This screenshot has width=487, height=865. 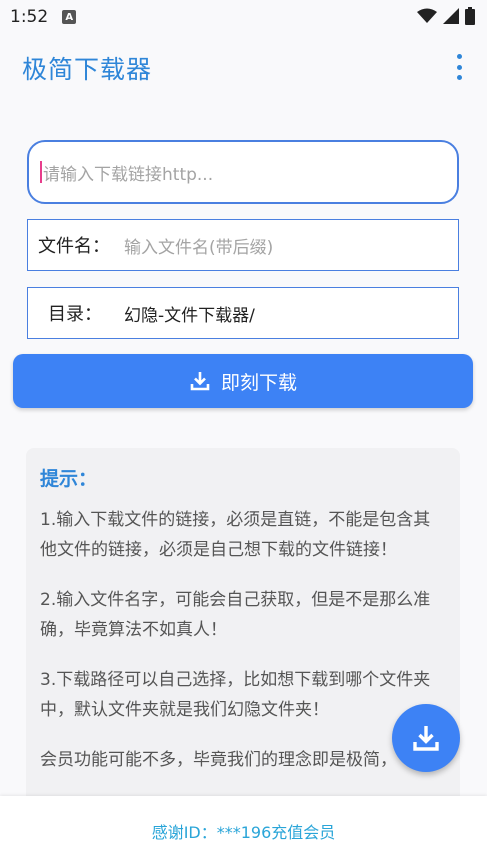 What do you see at coordinates (427, 15) in the screenshot?
I see `wifi-icon` at bounding box center [427, 15].